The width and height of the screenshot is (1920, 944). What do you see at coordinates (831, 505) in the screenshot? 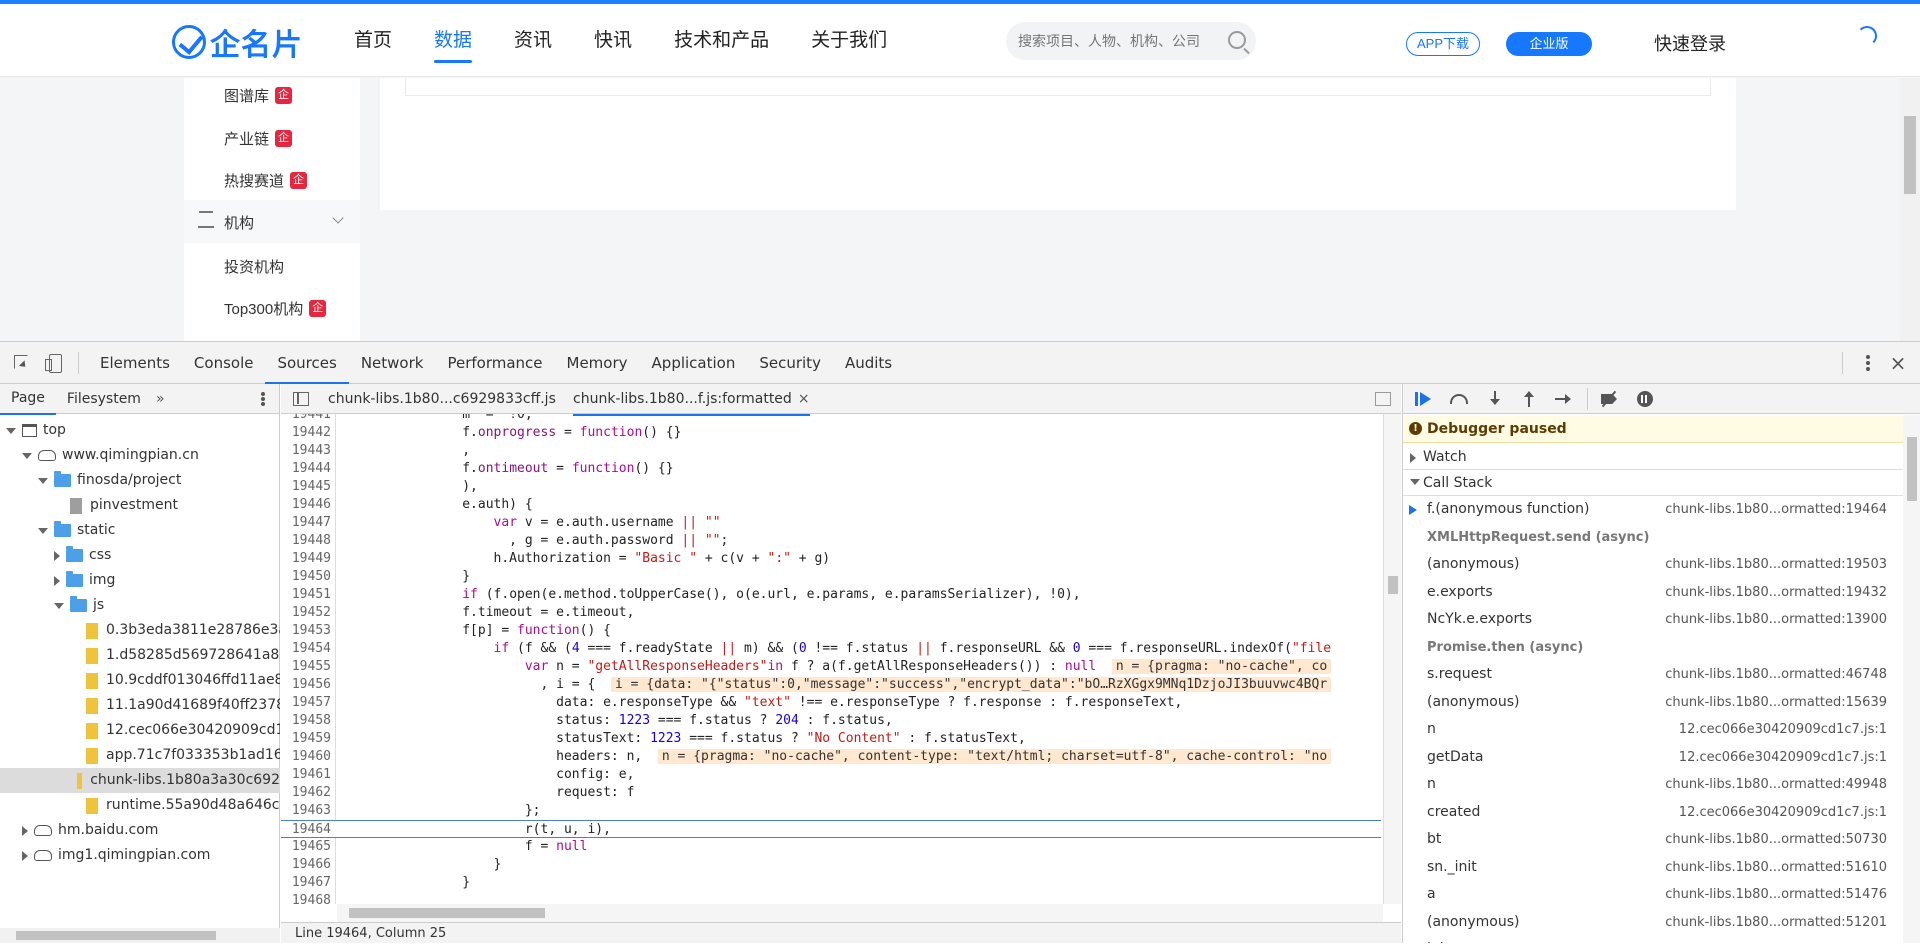
I see `code-line: 19446 e.auth) {` at bounding box center [831, 505].